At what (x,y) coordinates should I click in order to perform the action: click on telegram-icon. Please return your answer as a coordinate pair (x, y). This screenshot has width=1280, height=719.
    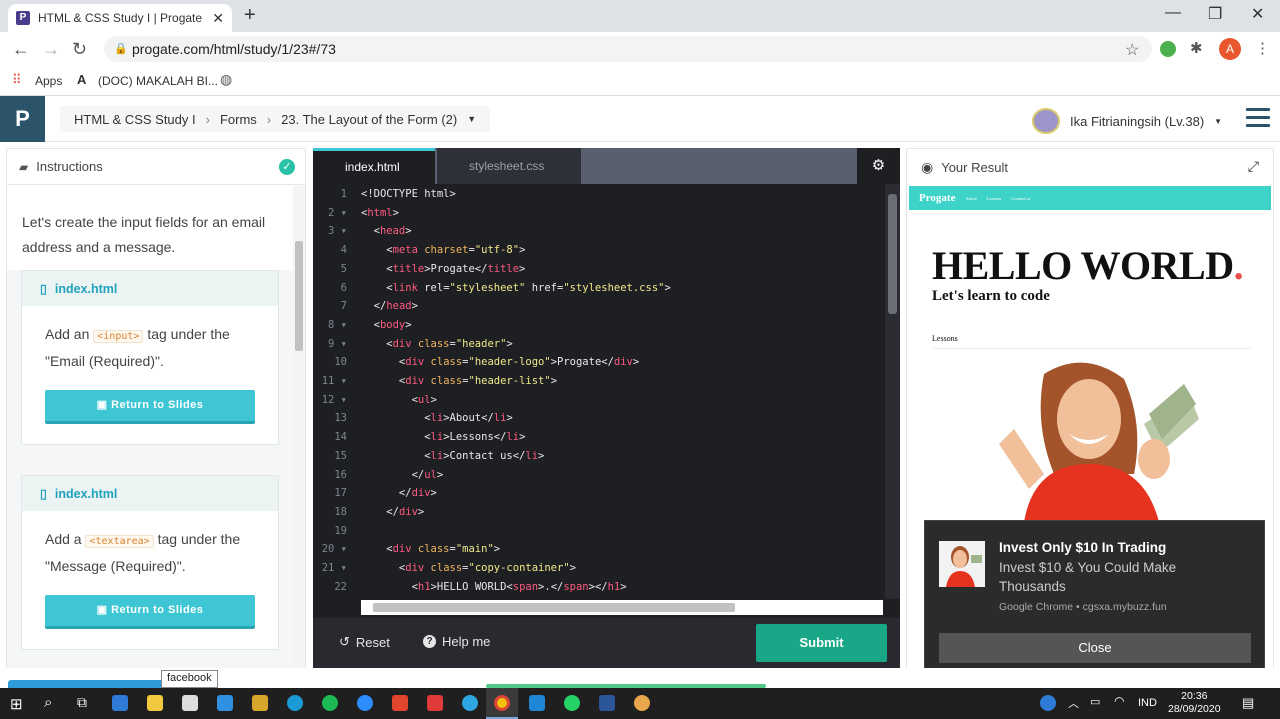
    Looking at the image, I should click on (470, 703).